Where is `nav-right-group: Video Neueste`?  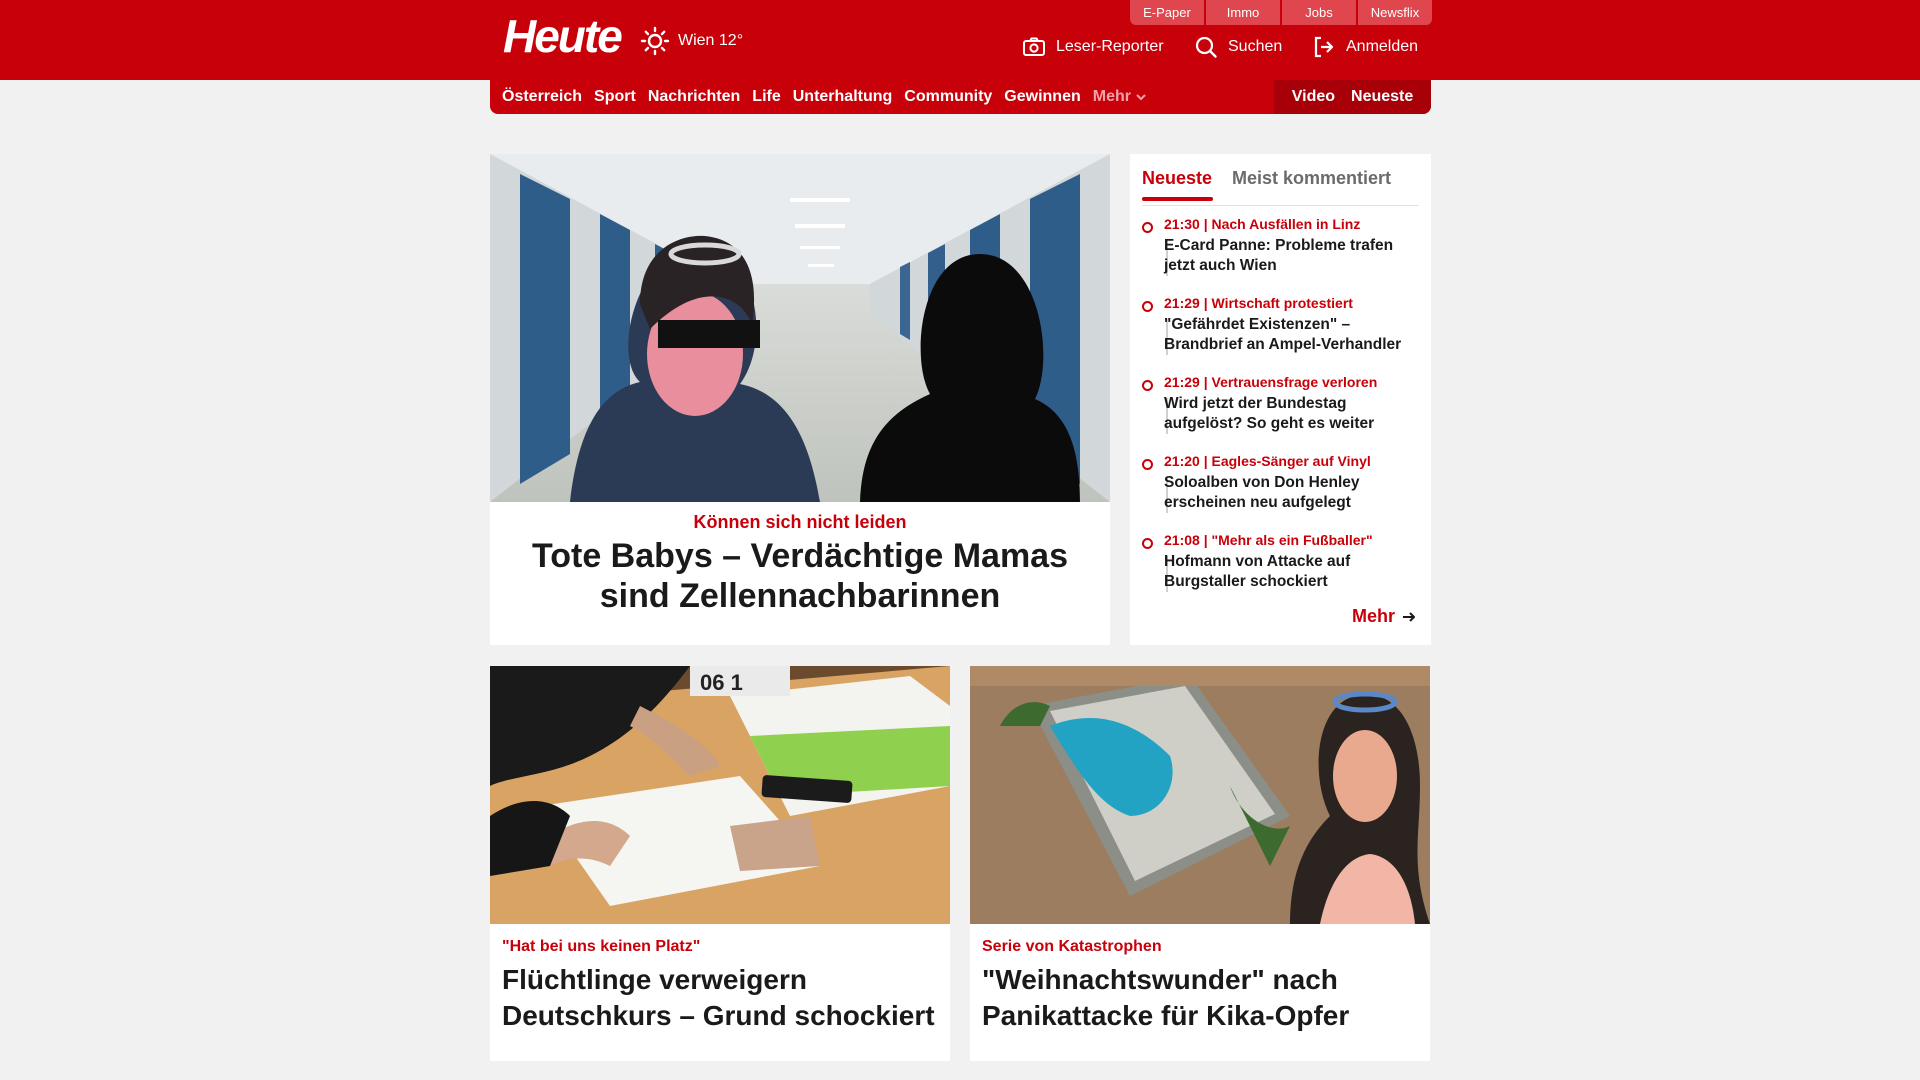
nav-right-group: Video Neueste is located at coordinates (1352, 97).